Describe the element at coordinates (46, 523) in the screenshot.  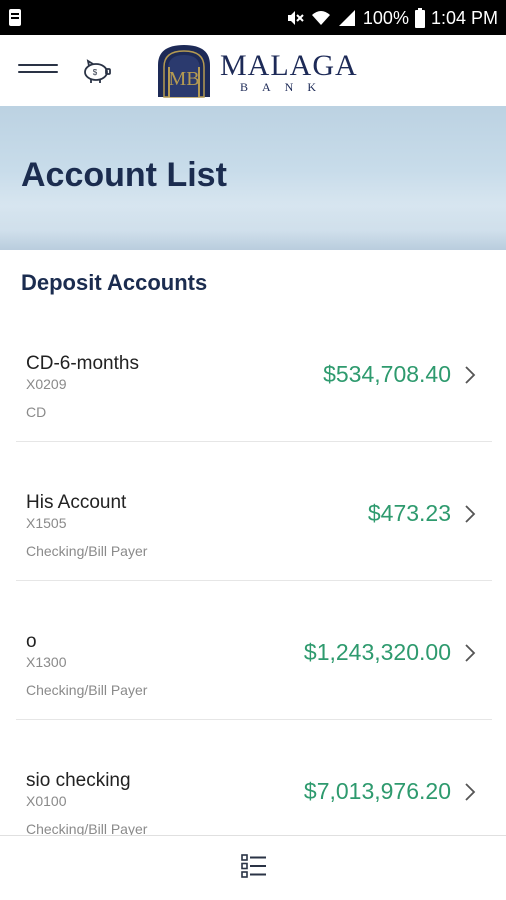
I see `account-number: X1505` at that location.